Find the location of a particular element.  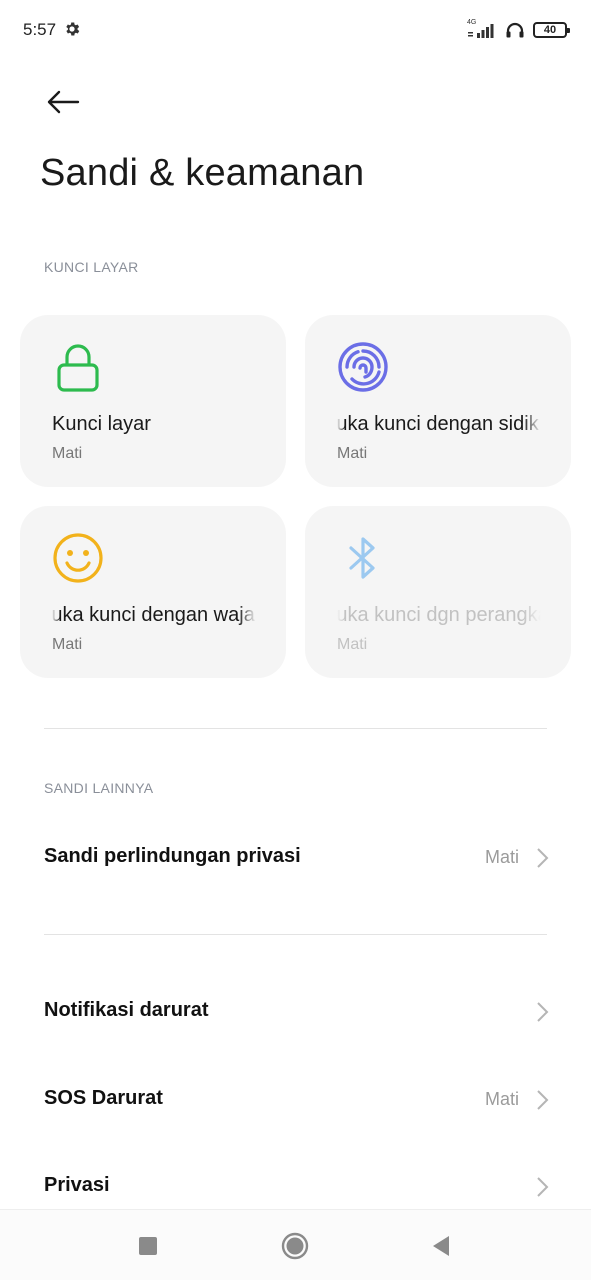

home-circle-icon is located at coordinates (295, 1246).